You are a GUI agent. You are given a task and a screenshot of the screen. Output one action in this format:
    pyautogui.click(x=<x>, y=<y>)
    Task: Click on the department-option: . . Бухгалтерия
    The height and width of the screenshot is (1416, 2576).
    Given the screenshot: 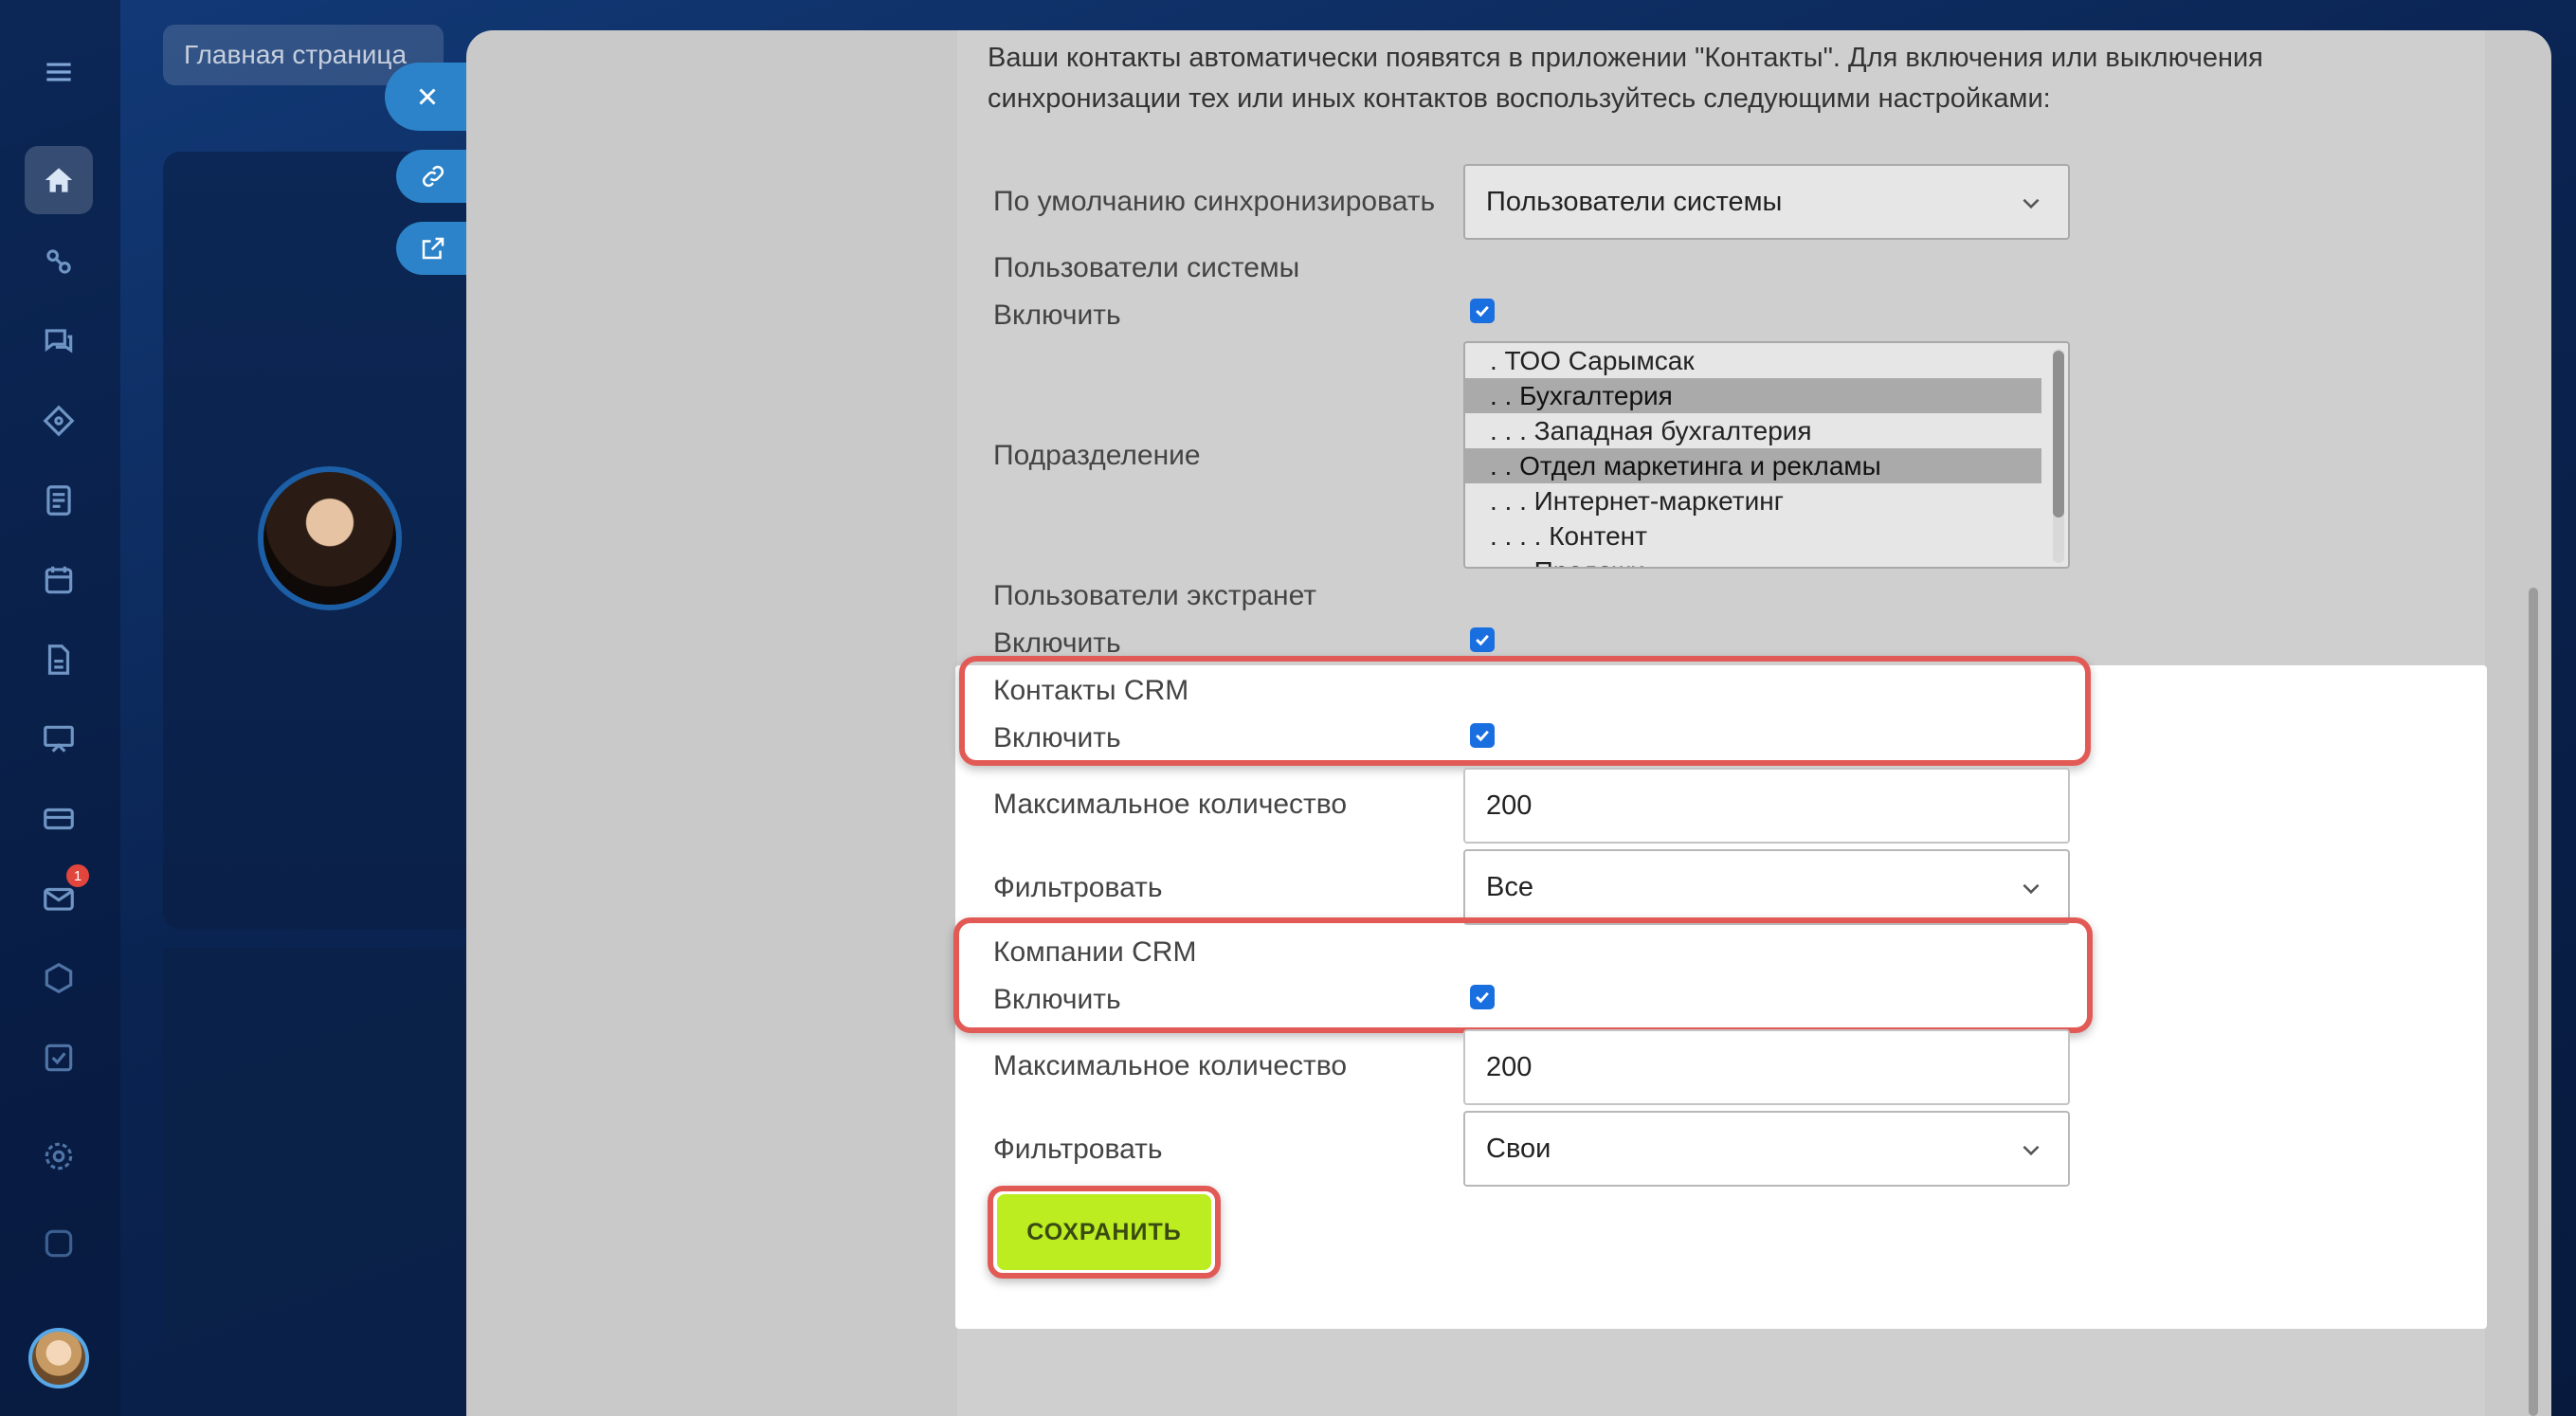 What is the action you would take?
    pyautogui.click(x=1753, y=395)
    